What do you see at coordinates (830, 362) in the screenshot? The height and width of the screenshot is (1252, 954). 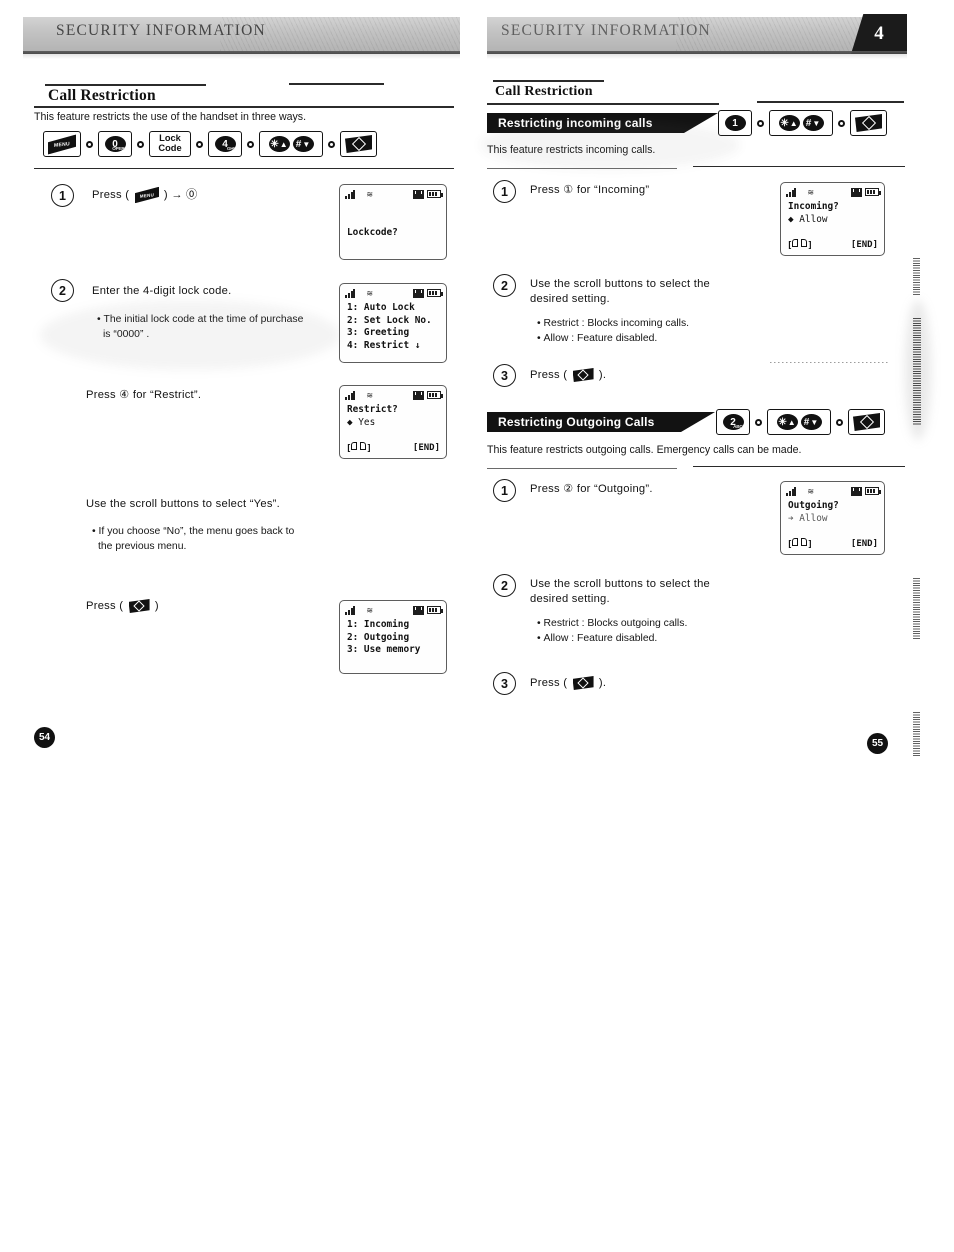 I see `scan-dotted-line` at bounding box center [830, 362].